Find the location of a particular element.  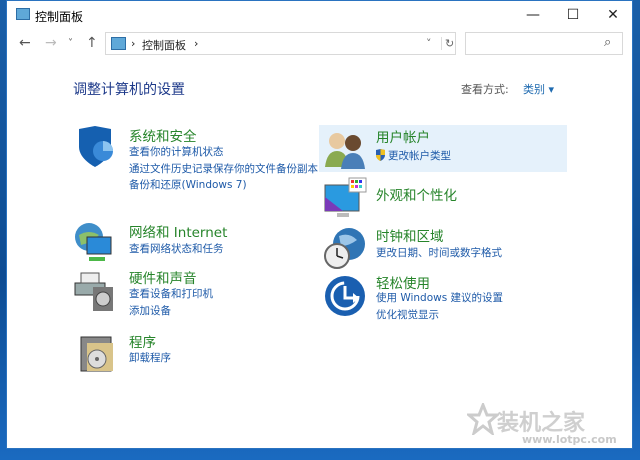

page-title: 调整计算机的设置 is located at coordinates (129, 90).